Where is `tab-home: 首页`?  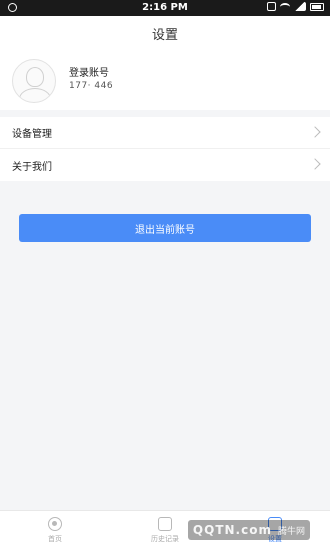
tab-home: 首页 is located at coordinates (55, 530).